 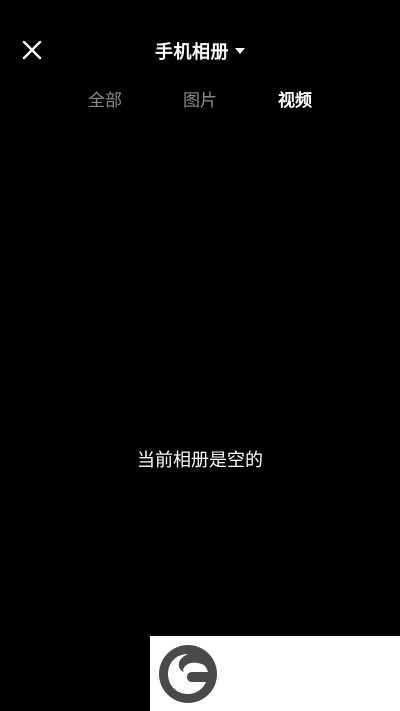 I want to click on album-selector-dropdown: 手机相册, so click(x=200, y=51).